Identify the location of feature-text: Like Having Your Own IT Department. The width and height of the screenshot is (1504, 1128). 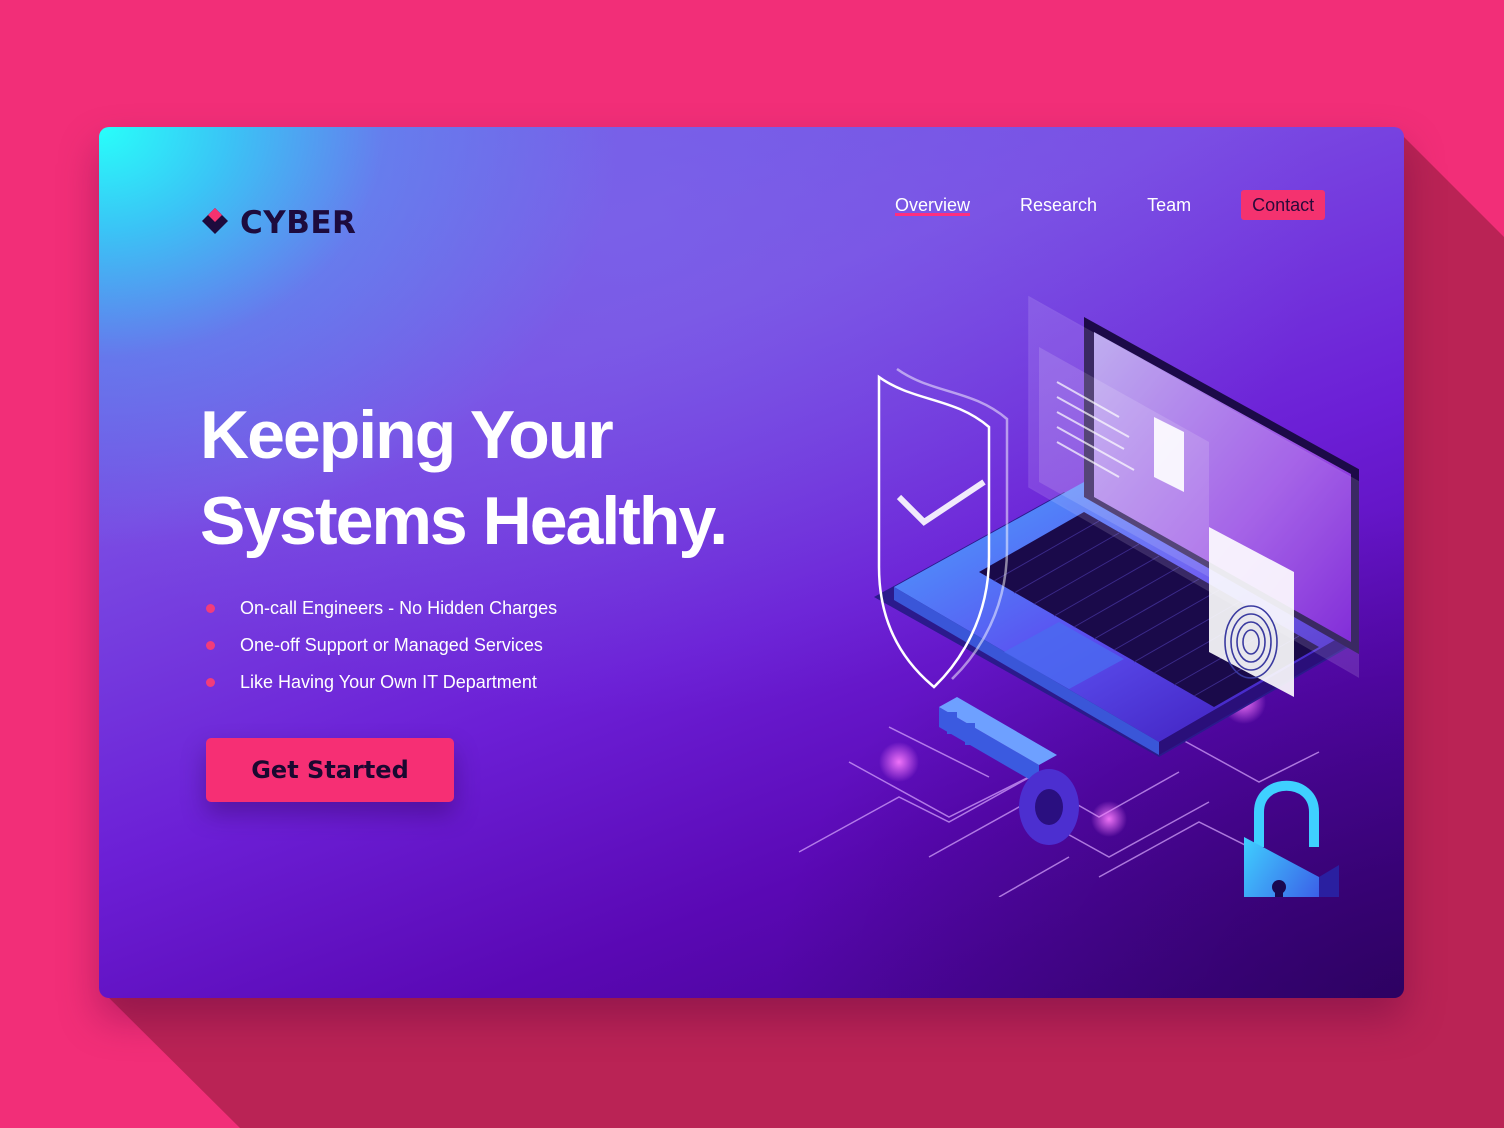
(388, 682).